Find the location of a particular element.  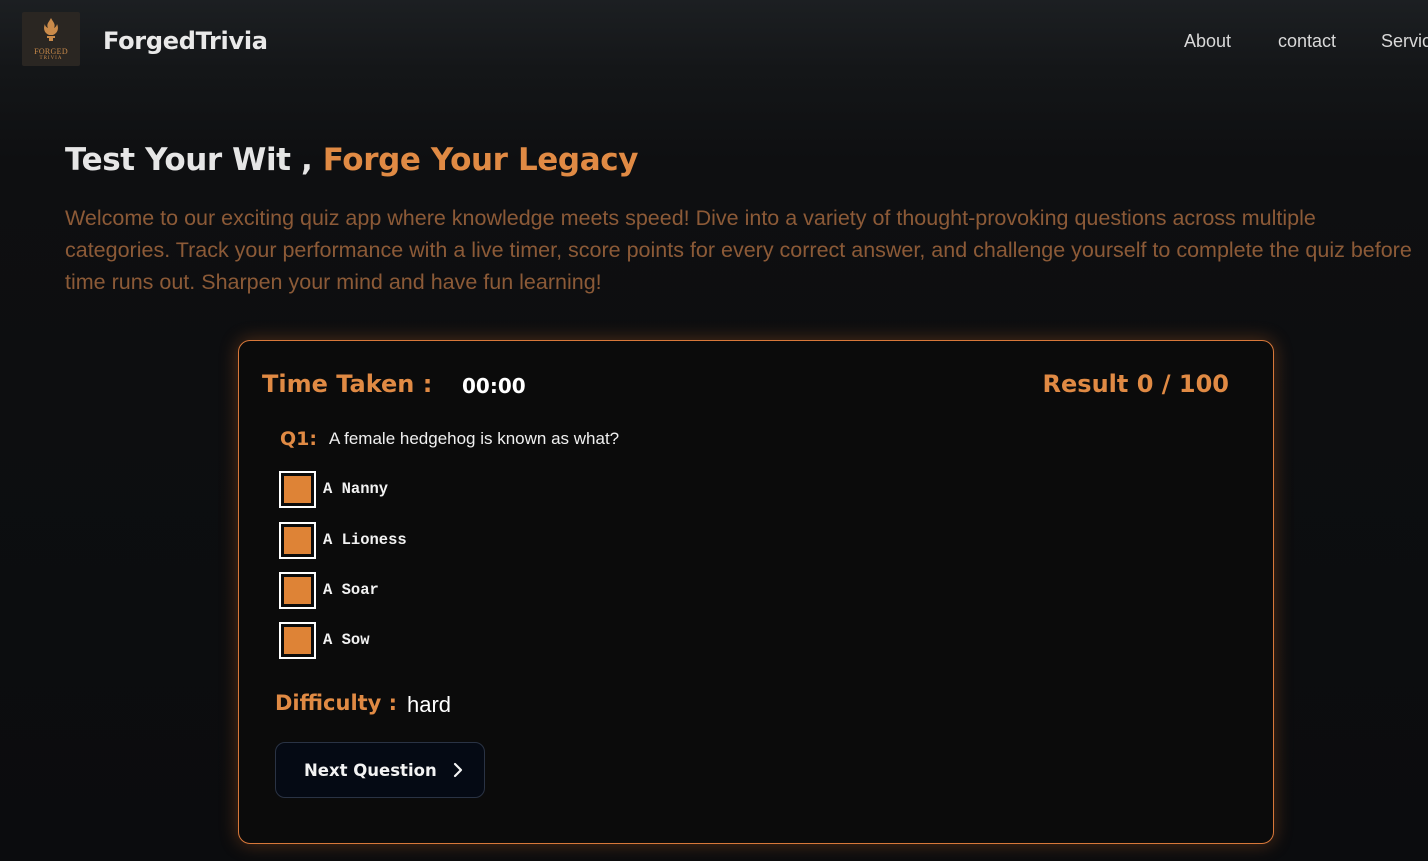

logo: FORGED TRIVIA is located at coordinates (51, 39).